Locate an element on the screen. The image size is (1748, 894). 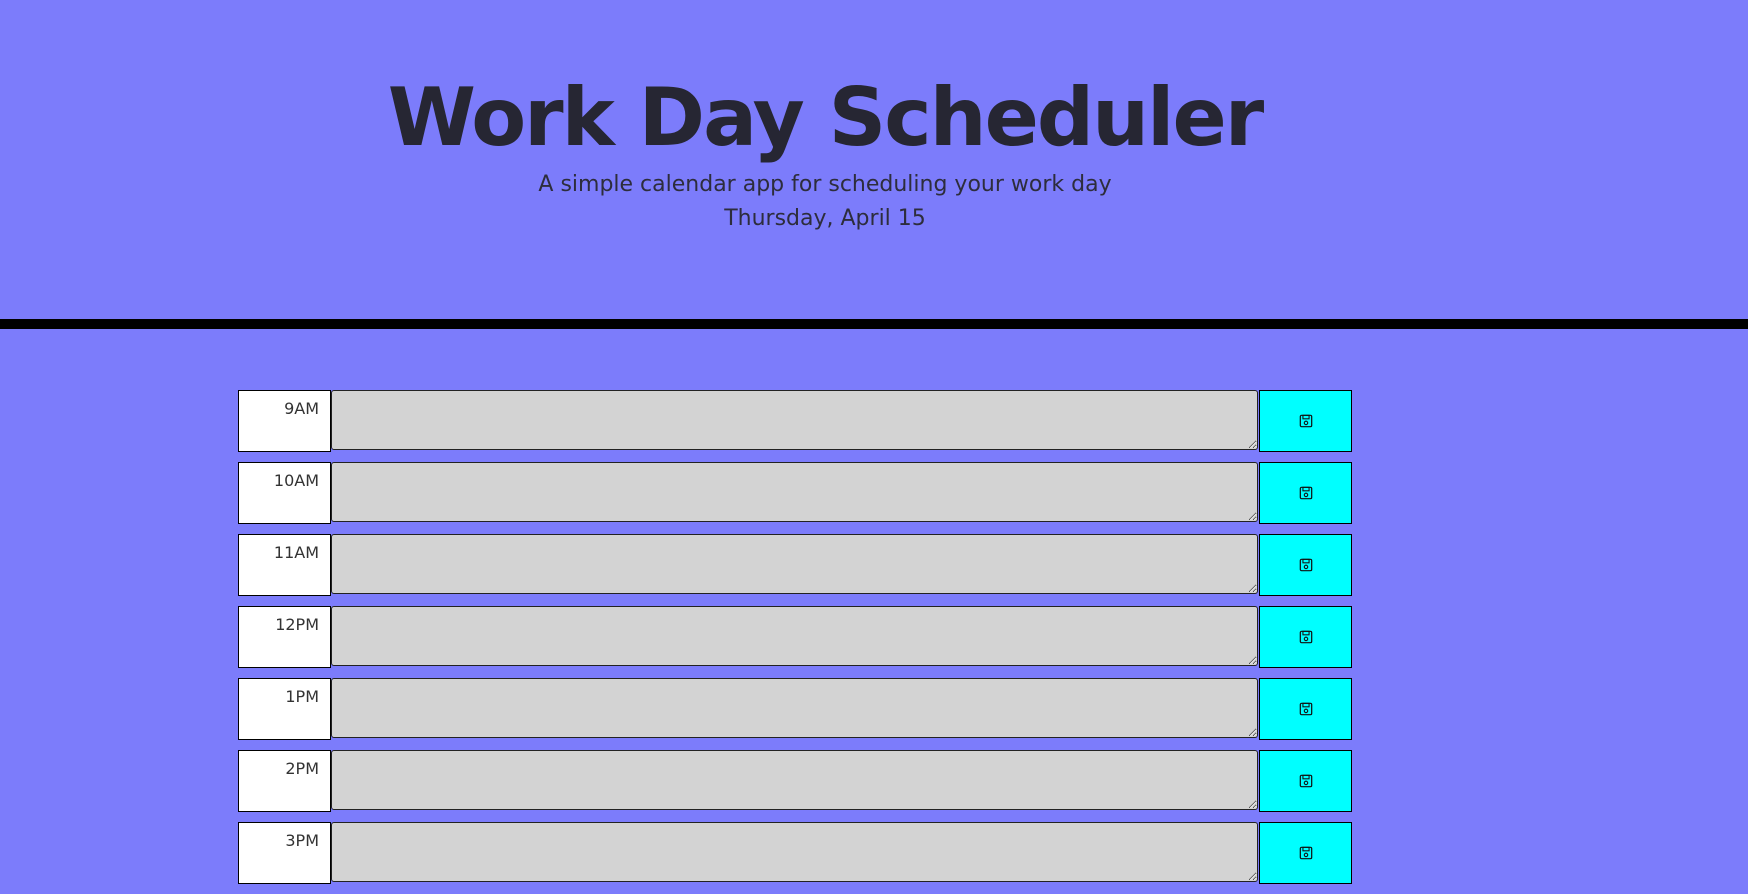
hour-label: 2PM is located at coordinates (302, 768).